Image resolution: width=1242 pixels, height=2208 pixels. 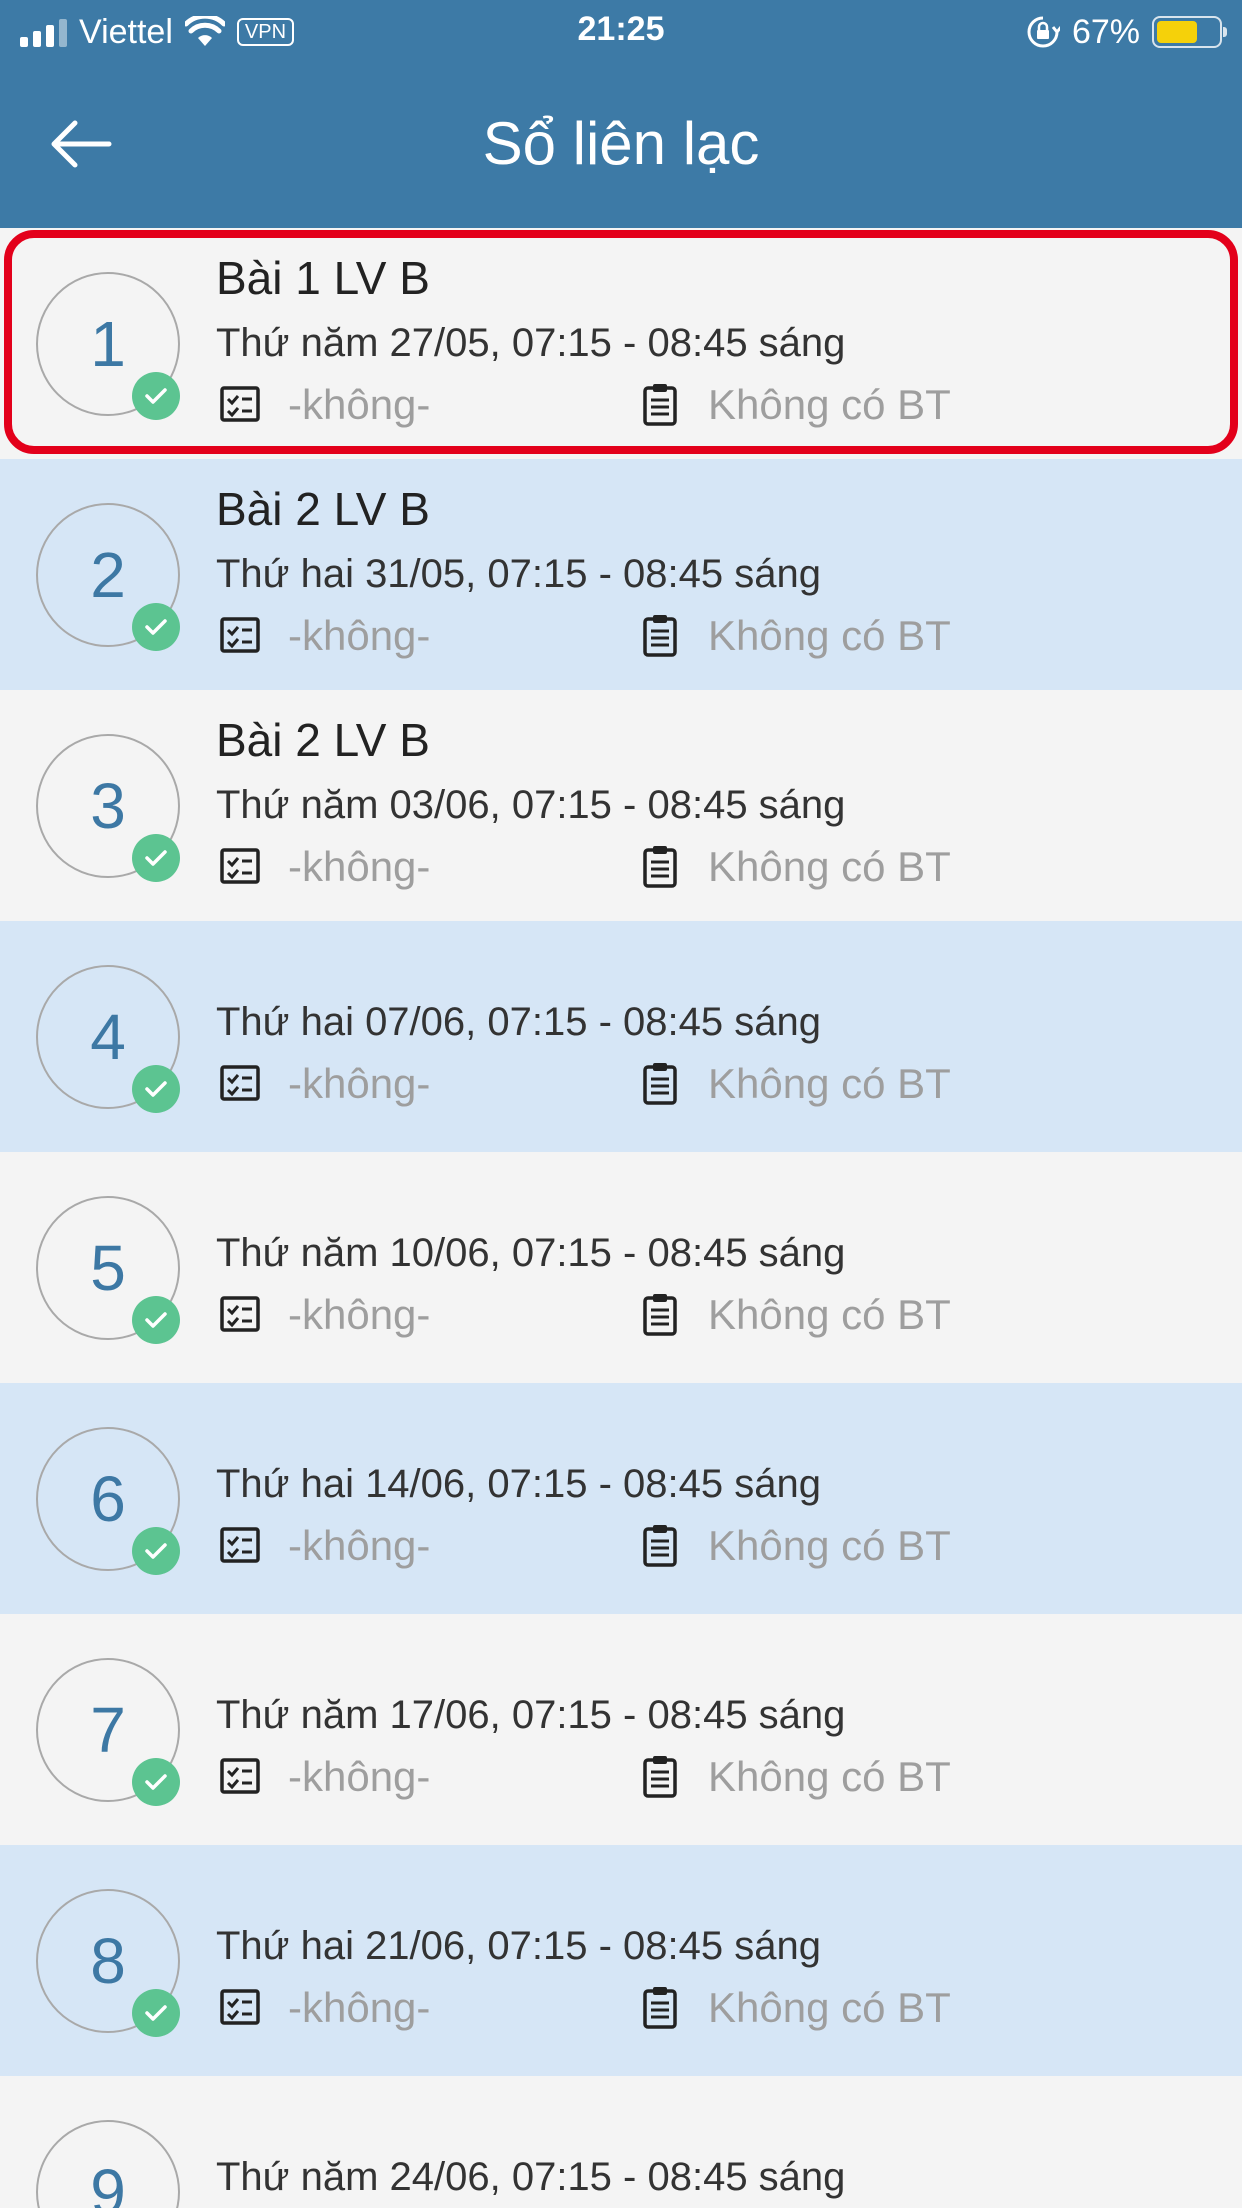 What do you see at coordinates (108, 1730) in the screenshot?
I see `lesson-number: 7` at bounding box center [108, 1730].